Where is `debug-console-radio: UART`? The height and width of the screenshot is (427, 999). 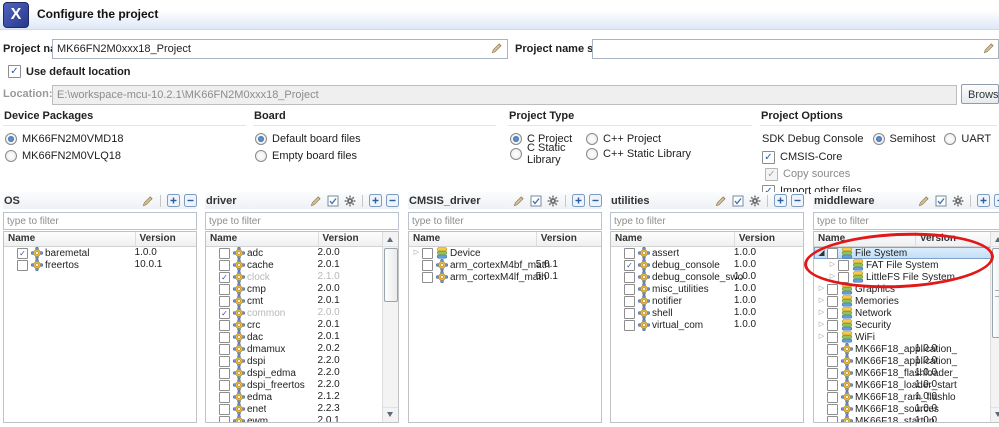 debug-console-radio: UART is located at coordinates (967, 139).